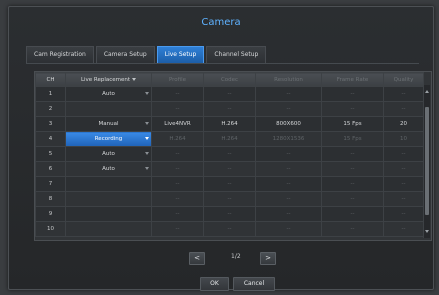 Image resolution: width=439 pixels, height=295 pixels. What do you see at coordinates (50, 214) in the screenshot?
I see `cell-ch: 9` at bounding box center [50, 214].